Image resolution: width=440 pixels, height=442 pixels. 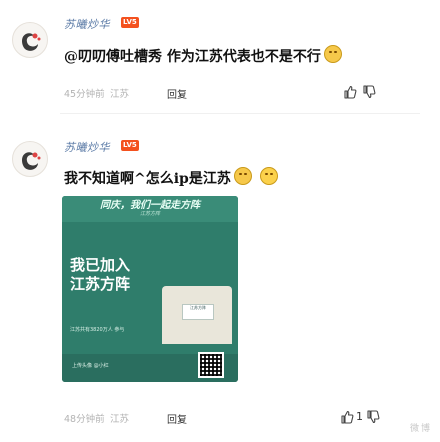 I want to click on comment-time: 45分钟前, so click(x=84, y=94).